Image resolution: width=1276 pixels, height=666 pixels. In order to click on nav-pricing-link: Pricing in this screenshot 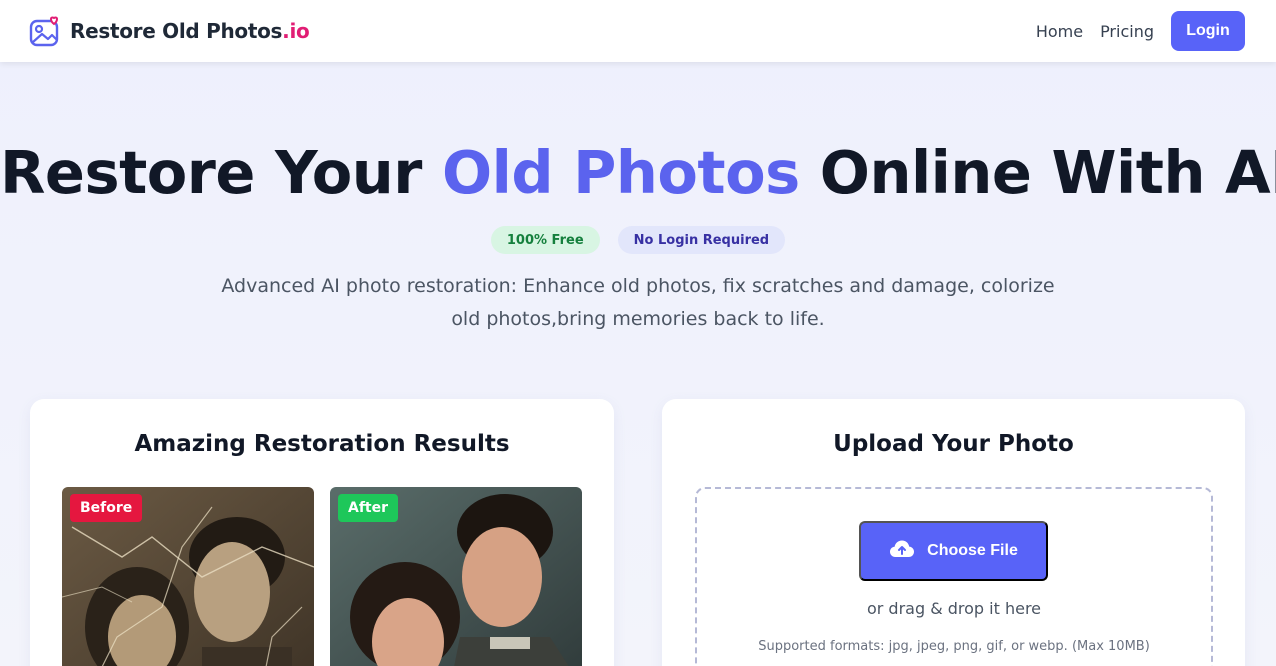, I will do `click(1127, 31)`.